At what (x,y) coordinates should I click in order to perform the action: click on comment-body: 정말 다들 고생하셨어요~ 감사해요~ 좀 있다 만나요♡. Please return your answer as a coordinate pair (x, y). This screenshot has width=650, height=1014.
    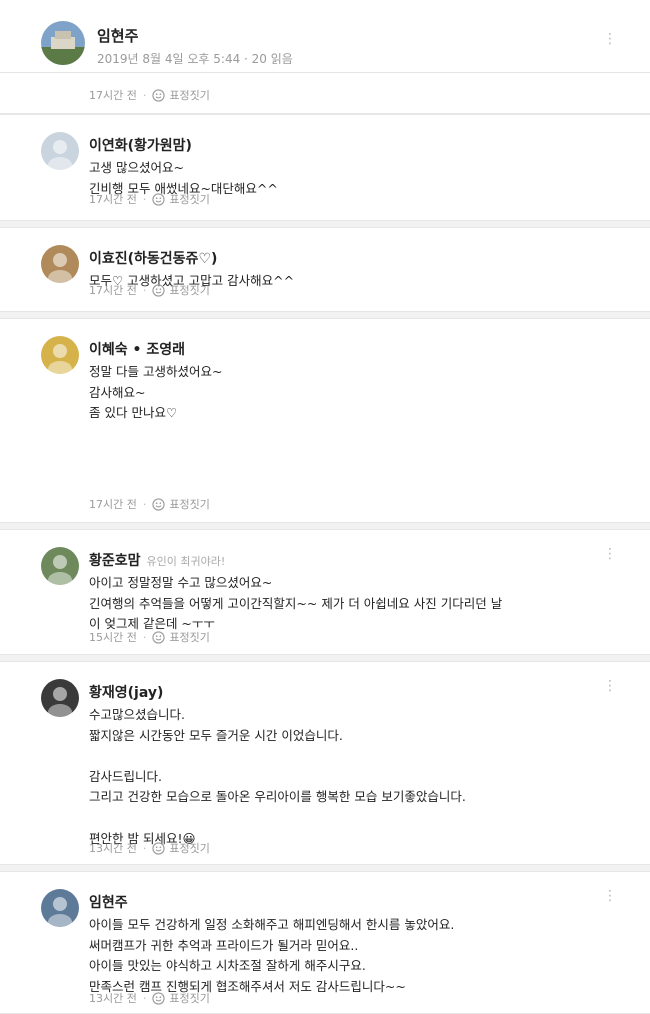
    Looking at the image, I should click on (155, 424).